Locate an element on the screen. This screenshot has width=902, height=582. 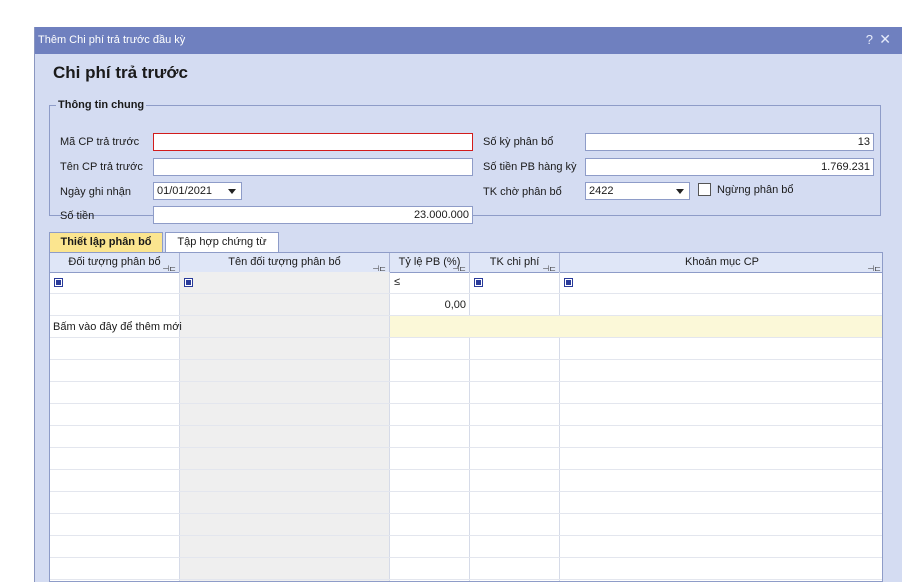
pending-account-label: TK chờ phân bổ is located at coordinates (522, 192).